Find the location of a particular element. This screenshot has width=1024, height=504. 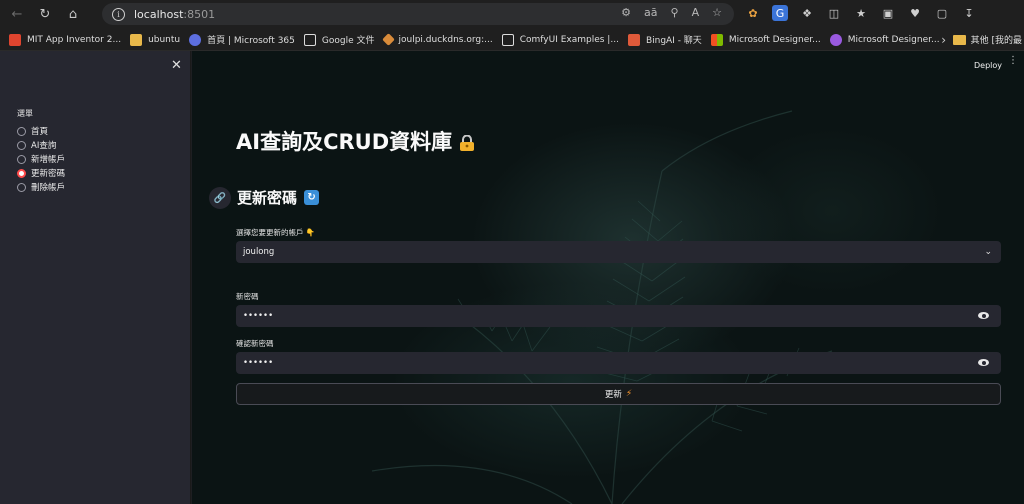

address-bar: i localhost:8501 ⚙ aā ⚲ A ☆ is located at coordinates (418, 14).